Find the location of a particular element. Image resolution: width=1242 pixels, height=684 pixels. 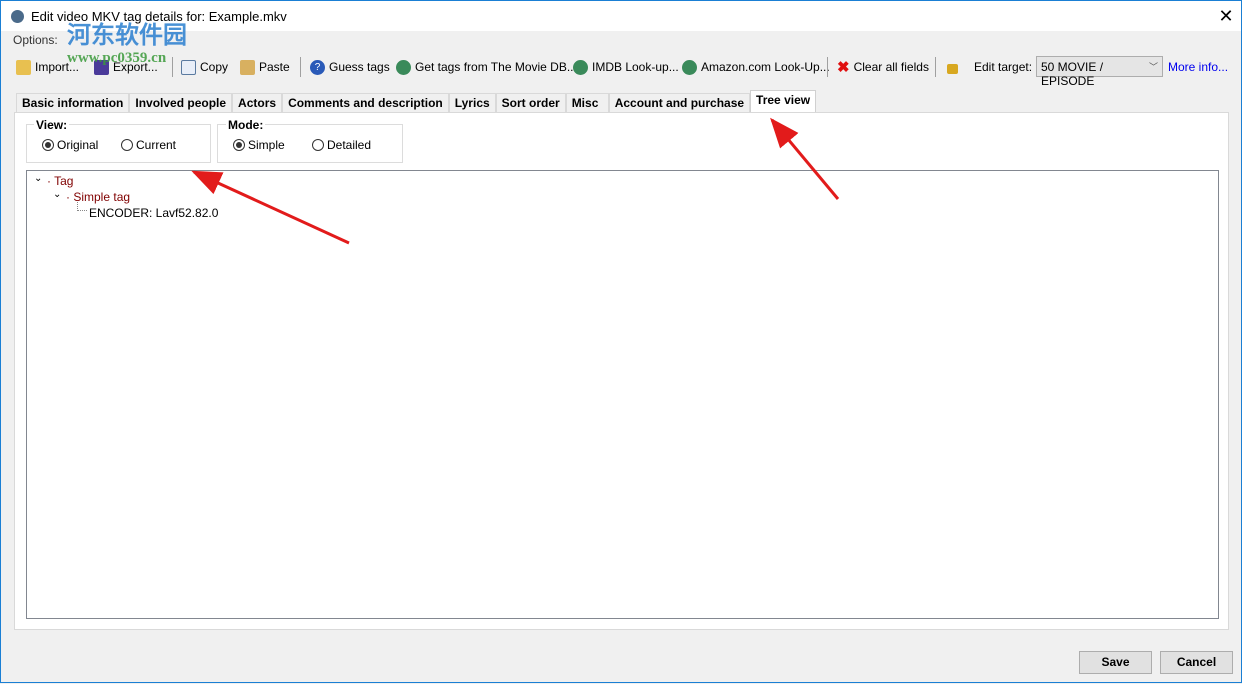

guess-tags-button: ? Guess tags is located at coordinates (350, 67).